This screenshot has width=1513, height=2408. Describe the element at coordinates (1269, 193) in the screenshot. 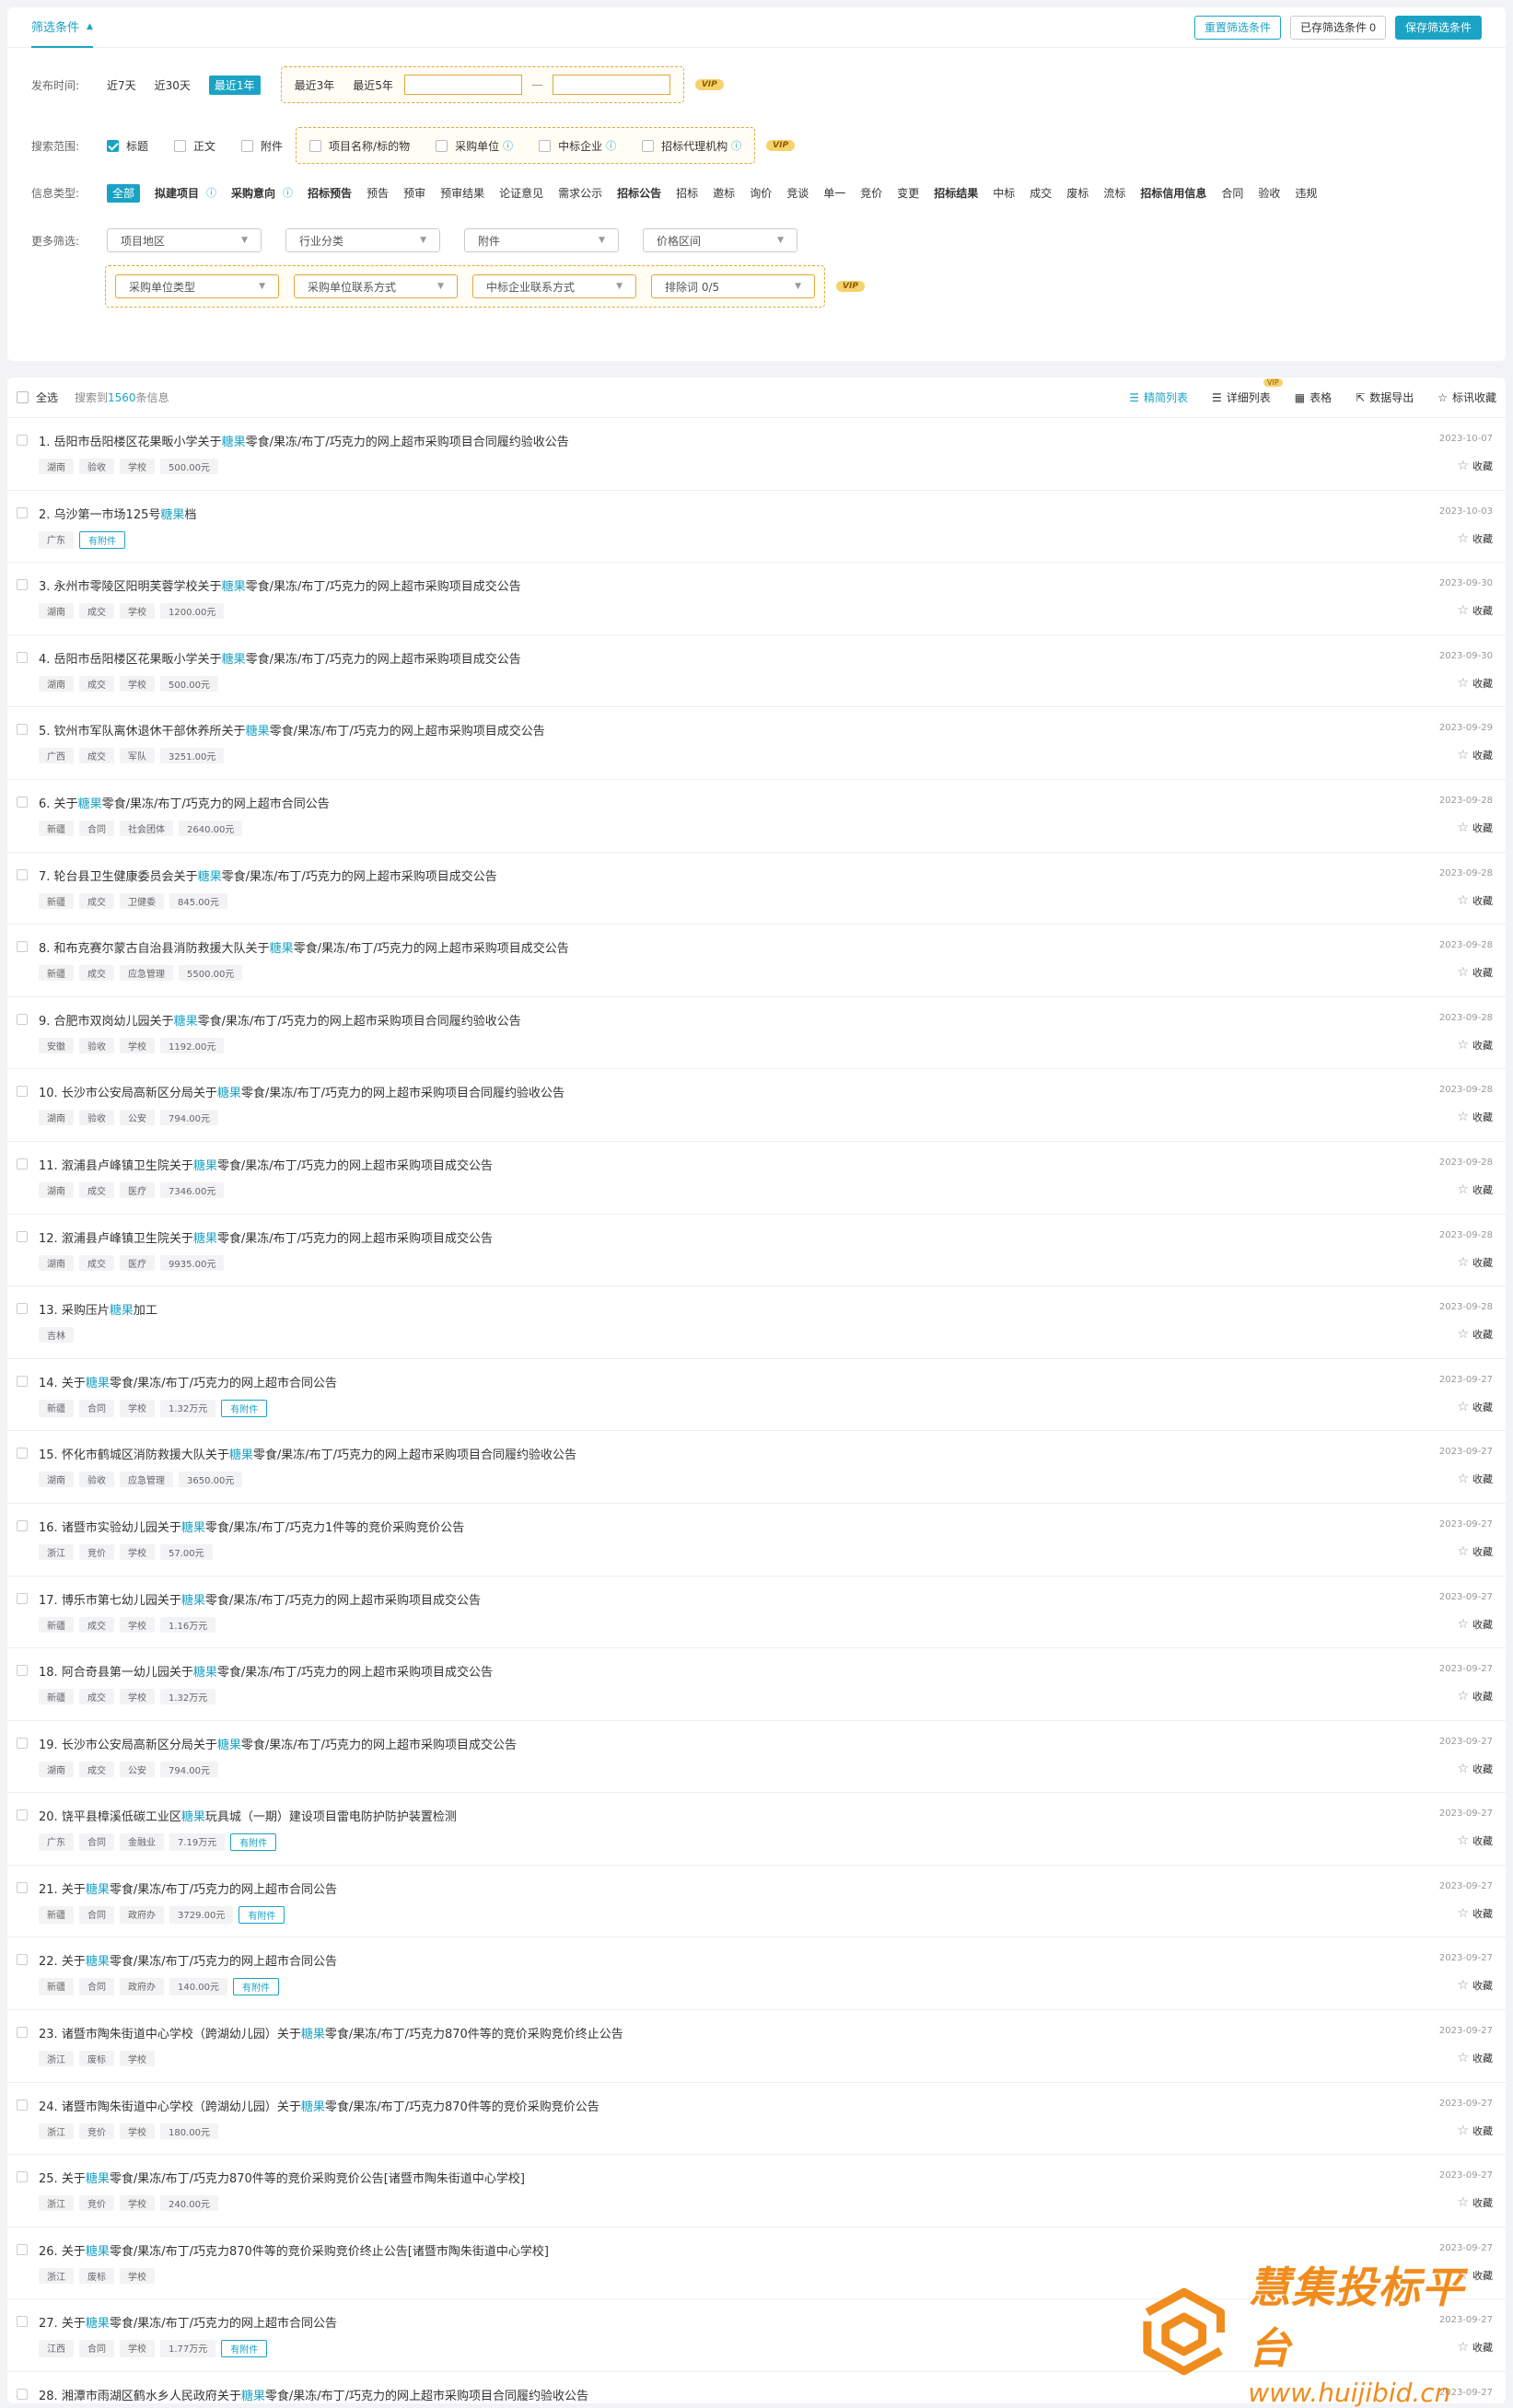

I see `type-opt: 验收` at that location.